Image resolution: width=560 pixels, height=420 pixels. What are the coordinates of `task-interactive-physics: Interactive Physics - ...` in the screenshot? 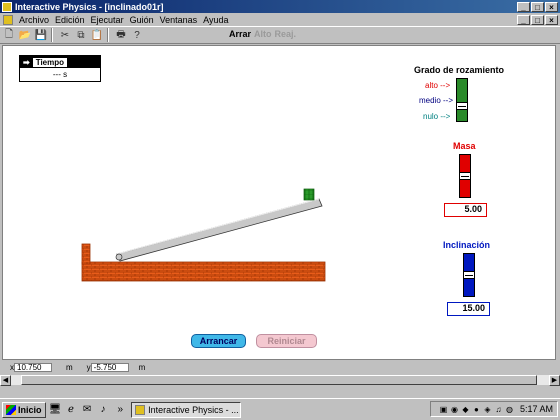 It's located at (186, 409).